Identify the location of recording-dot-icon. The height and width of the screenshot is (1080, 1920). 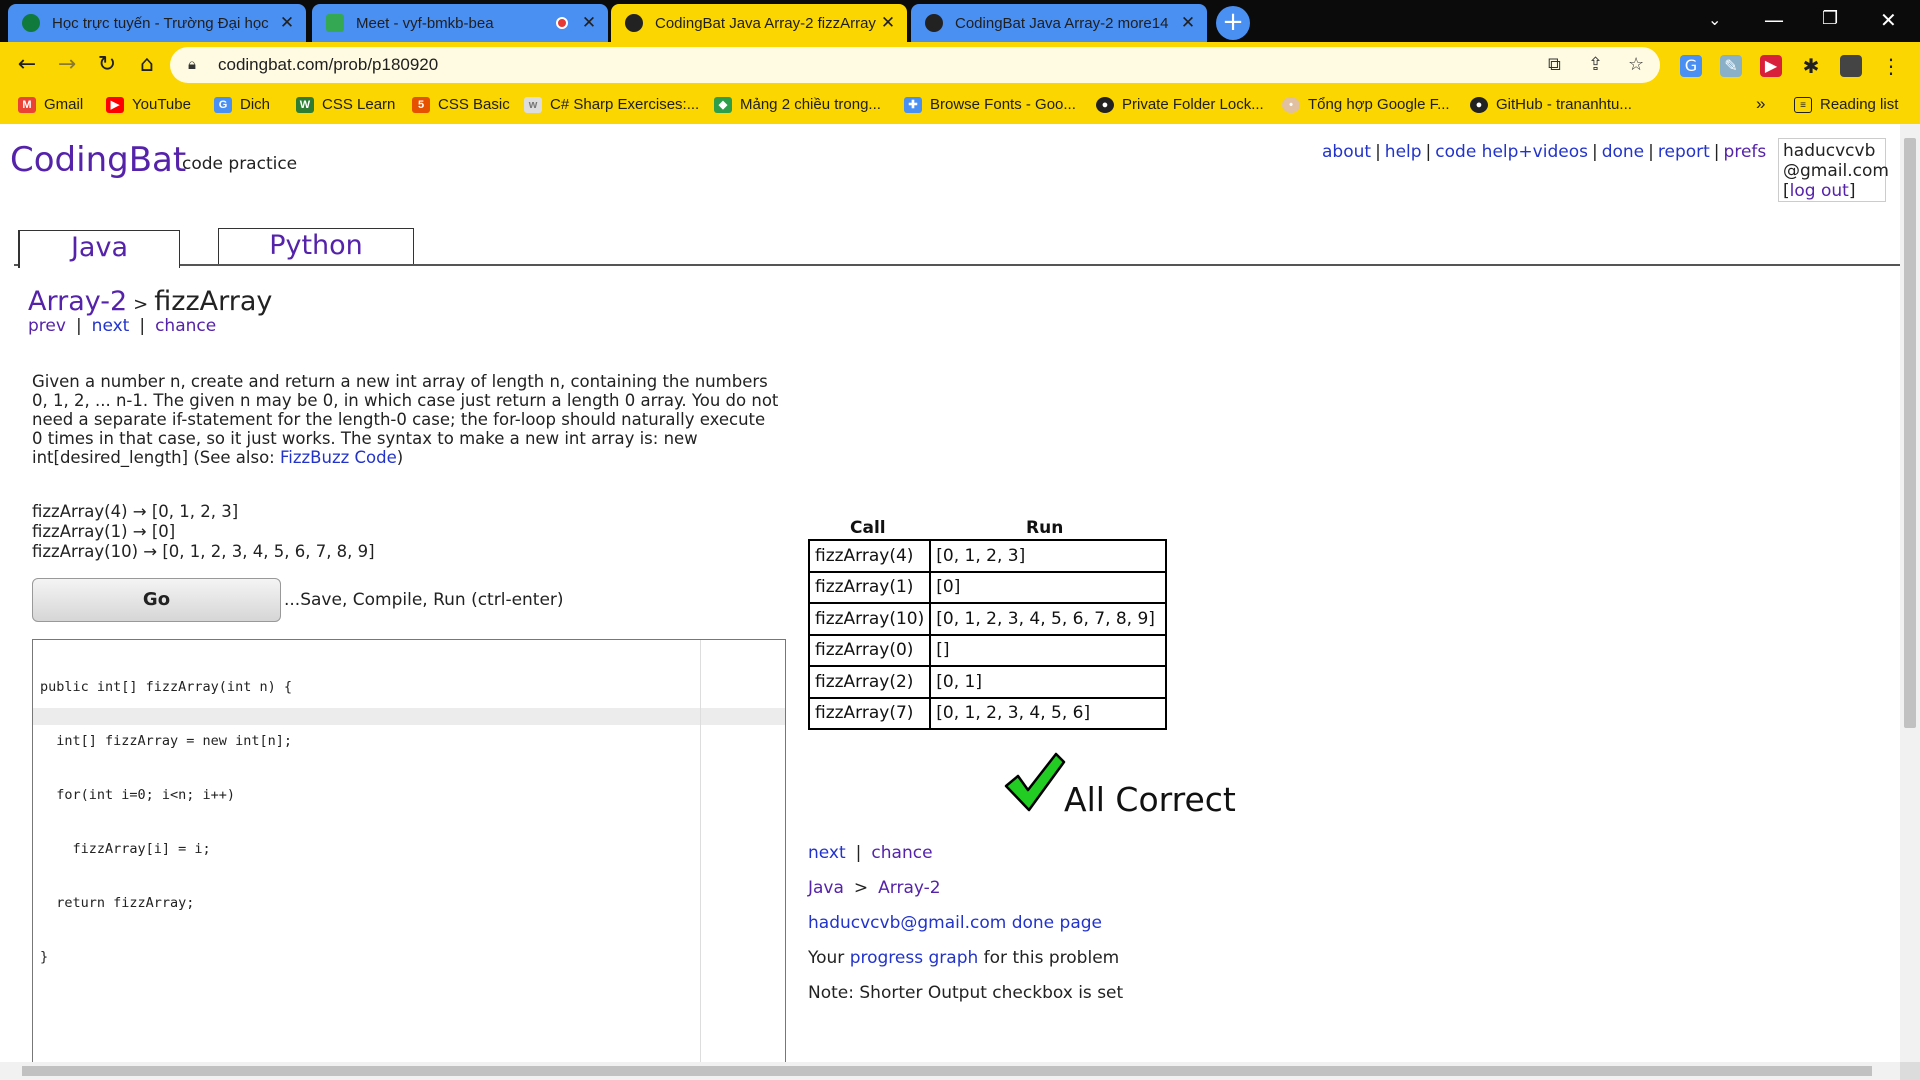
(562, 23).